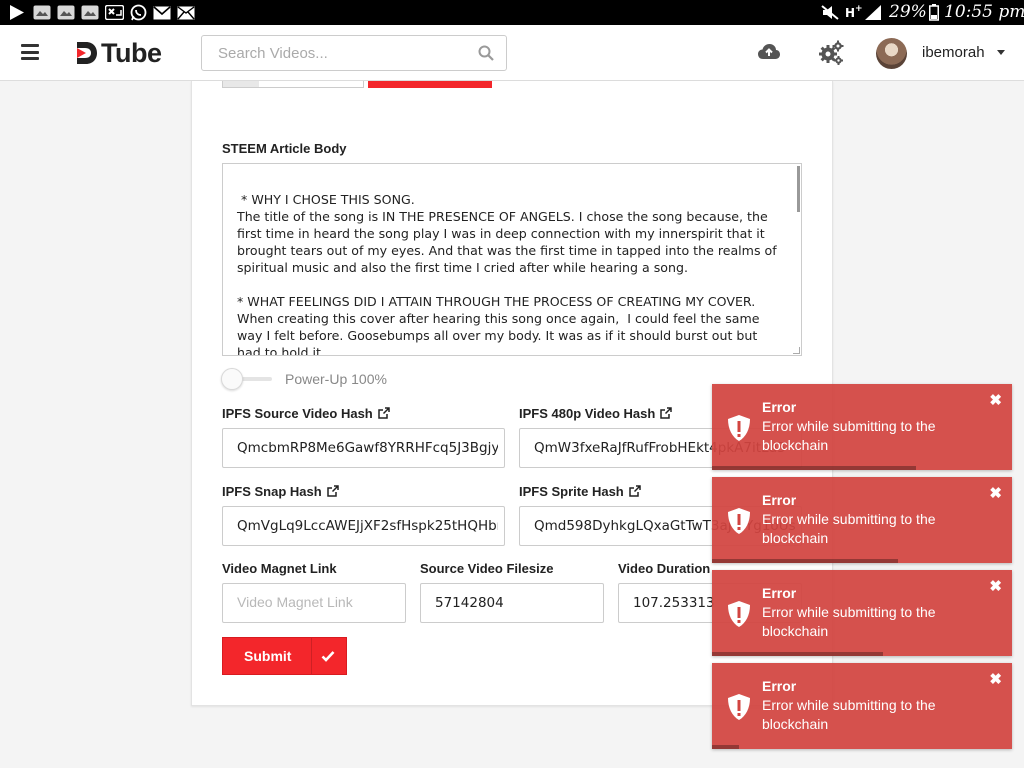  What do you see at coordinates (908, 12) in the screenshot?
I see `battery-percent: 29%` at bounding box center [908, 12].